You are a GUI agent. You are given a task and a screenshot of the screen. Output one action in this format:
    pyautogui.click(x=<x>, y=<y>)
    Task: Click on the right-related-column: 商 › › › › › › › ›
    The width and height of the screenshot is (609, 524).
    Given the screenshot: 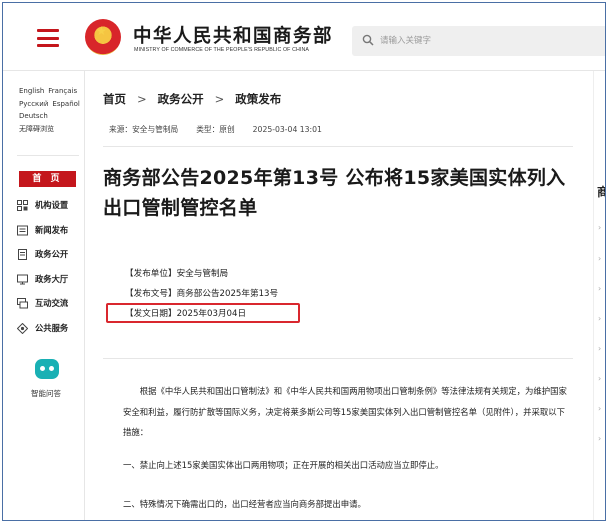 What is the action you would take?
    pyautogui.click(x=599, y=295)
    